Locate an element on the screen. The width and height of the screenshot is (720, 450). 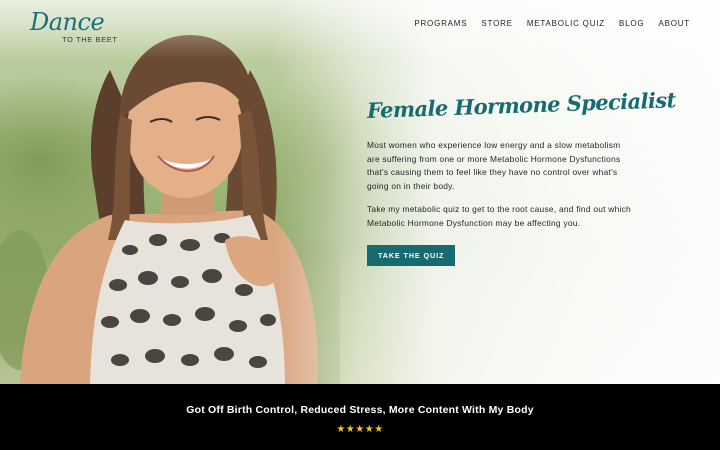
logo-subtitle: TO THE BEET is located at coordinates (90, 39).